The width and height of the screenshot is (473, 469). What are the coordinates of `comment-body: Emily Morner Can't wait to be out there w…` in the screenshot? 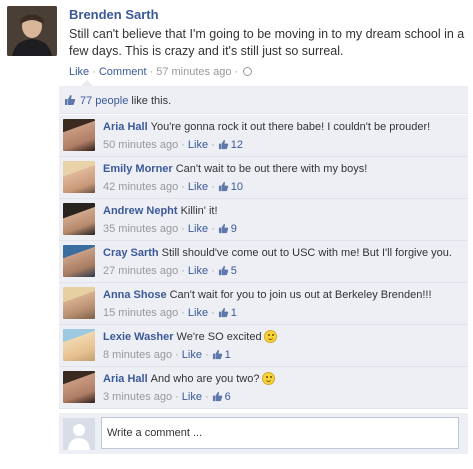 It's located at (284, 178).